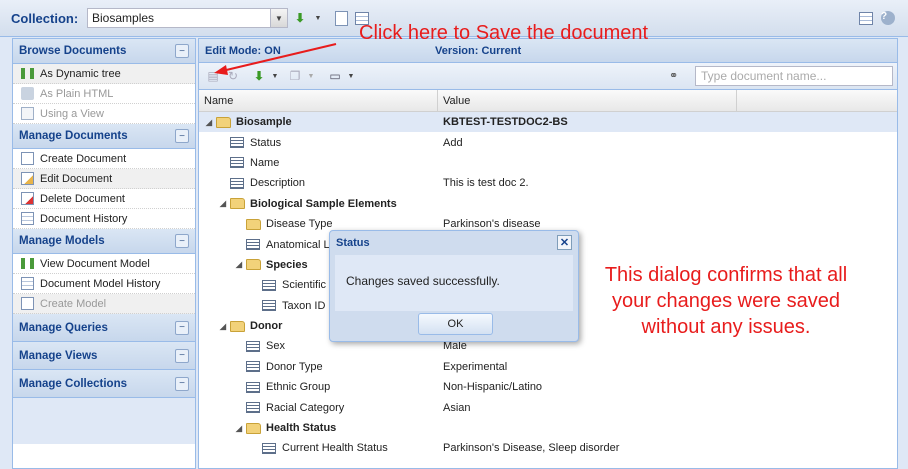 The width and height of the screenshot is (908, 469). Describe the element at coordinates (504, 33) in the screenshot. I see `save-annotation: Click here to Save the document` at that location.